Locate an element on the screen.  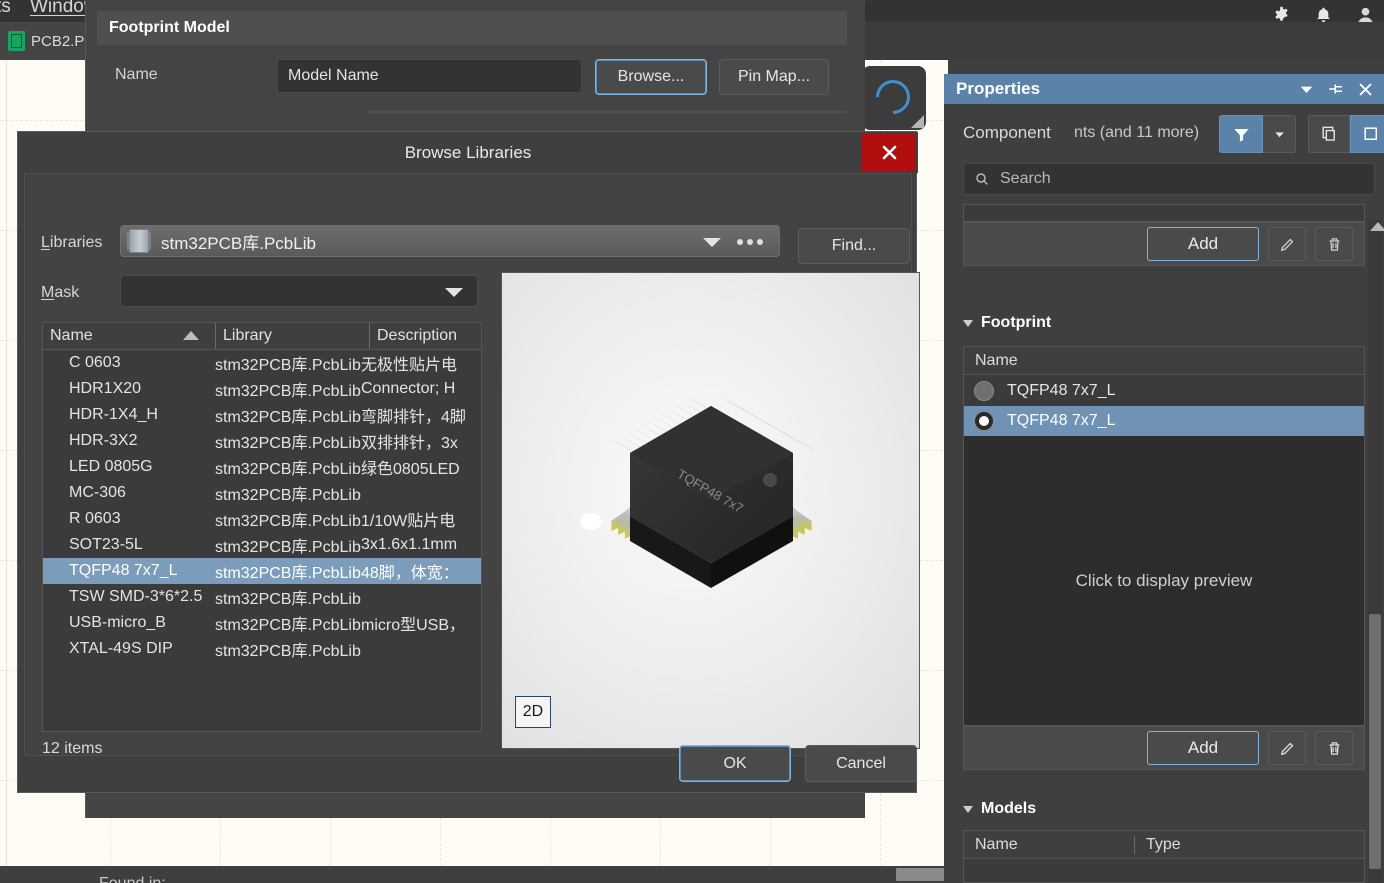
library-item-name: LED 0805G is located at coordinates (111, 466).